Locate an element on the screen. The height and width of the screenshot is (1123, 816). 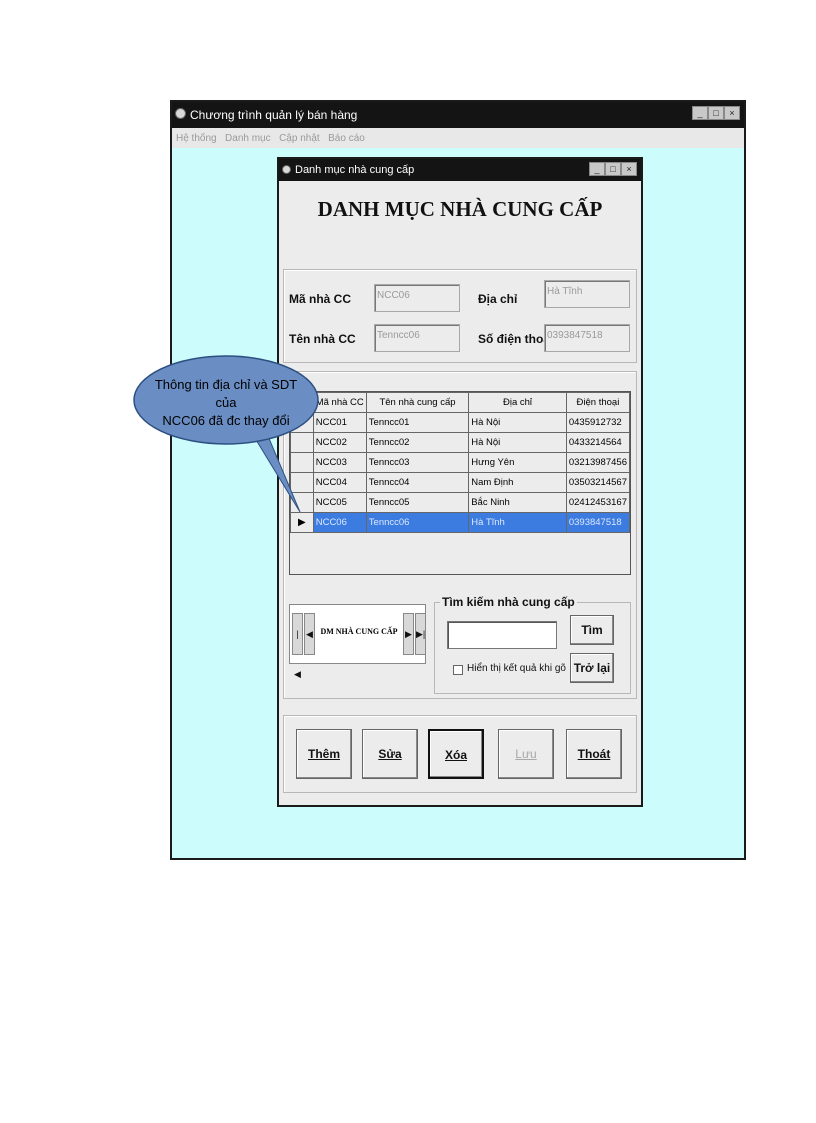
table-cell: Tenncc03 is located at coordinates (417, 462).